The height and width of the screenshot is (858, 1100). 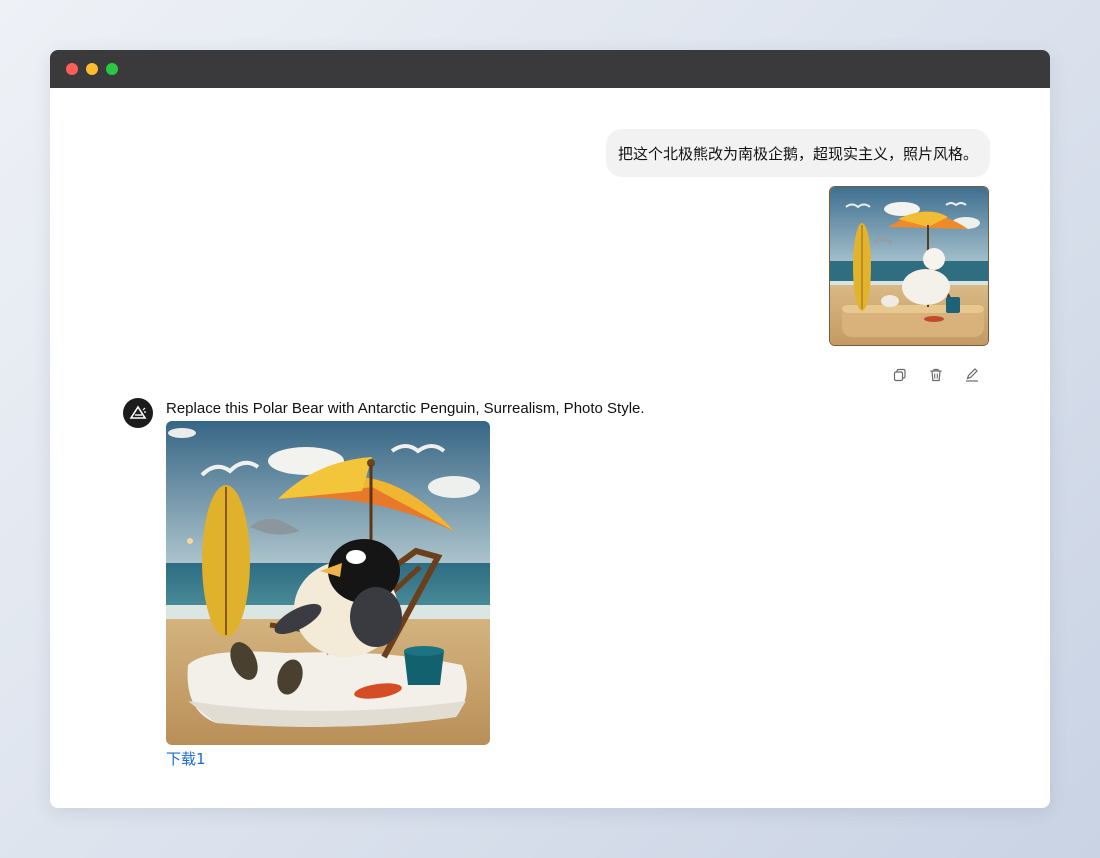 I want to click on window-titlebar, so click(x=550, y=69).